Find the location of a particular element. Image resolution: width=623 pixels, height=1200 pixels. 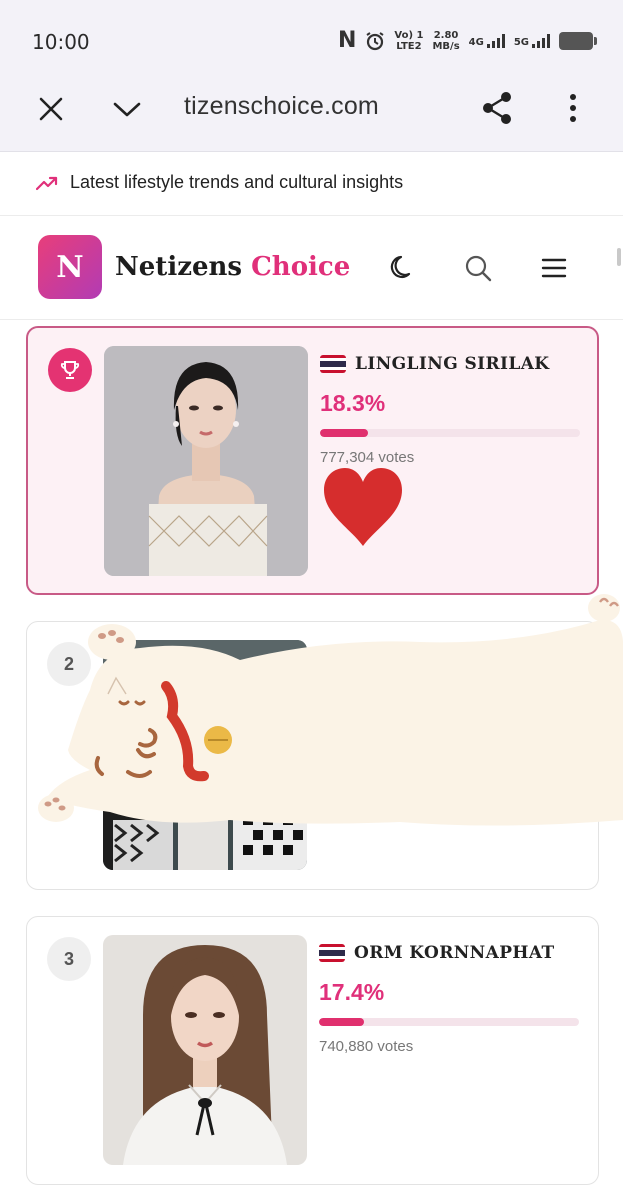

nfc-icon: N is located at coordinates (347, 40).